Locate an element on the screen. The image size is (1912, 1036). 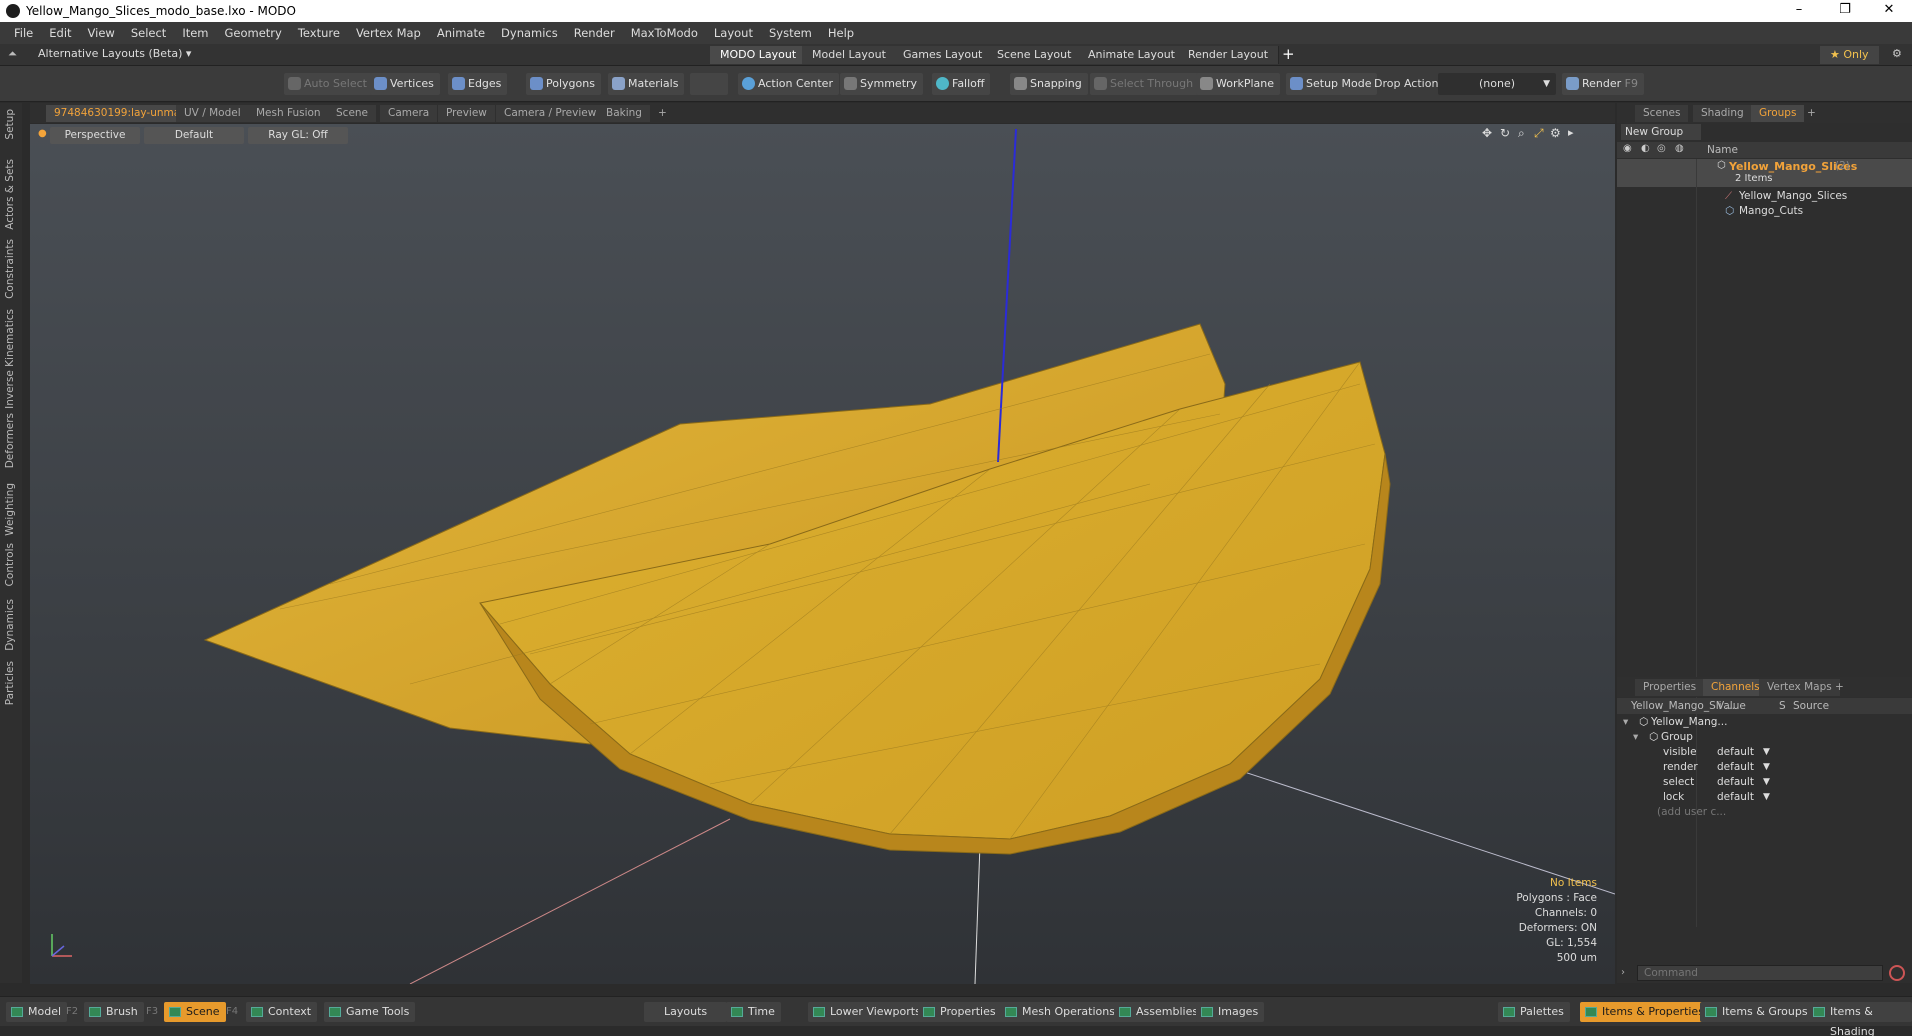
side-tab-weighting: Weighting is located at coordinates (10, 509).